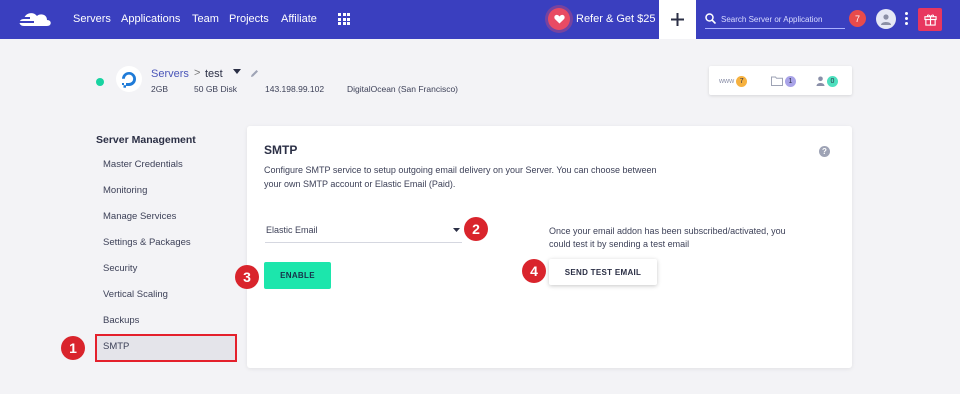  I want to click on marker-3: 3, so click(247, 277).